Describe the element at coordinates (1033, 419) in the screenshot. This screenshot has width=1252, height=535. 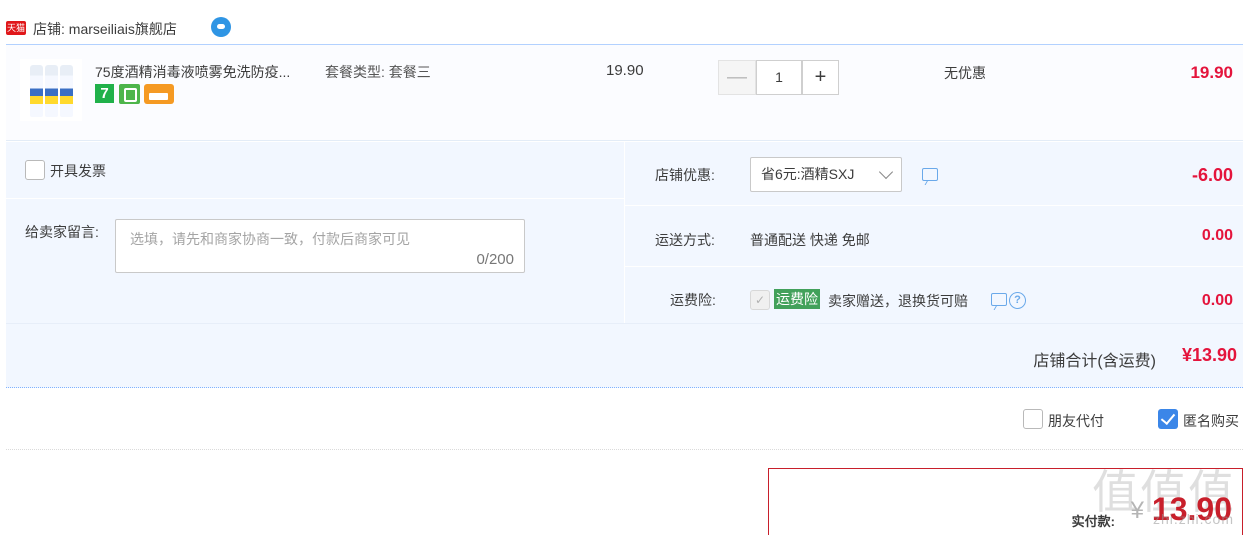
I see `friend-pay-checkbox` at that location.